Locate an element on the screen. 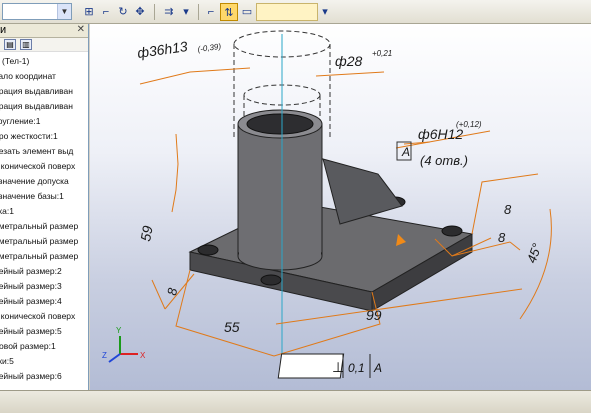 This screenshot has width=591, height=413. dim-phi6-note: (4 отв.) is located at coordinates (444, 160).